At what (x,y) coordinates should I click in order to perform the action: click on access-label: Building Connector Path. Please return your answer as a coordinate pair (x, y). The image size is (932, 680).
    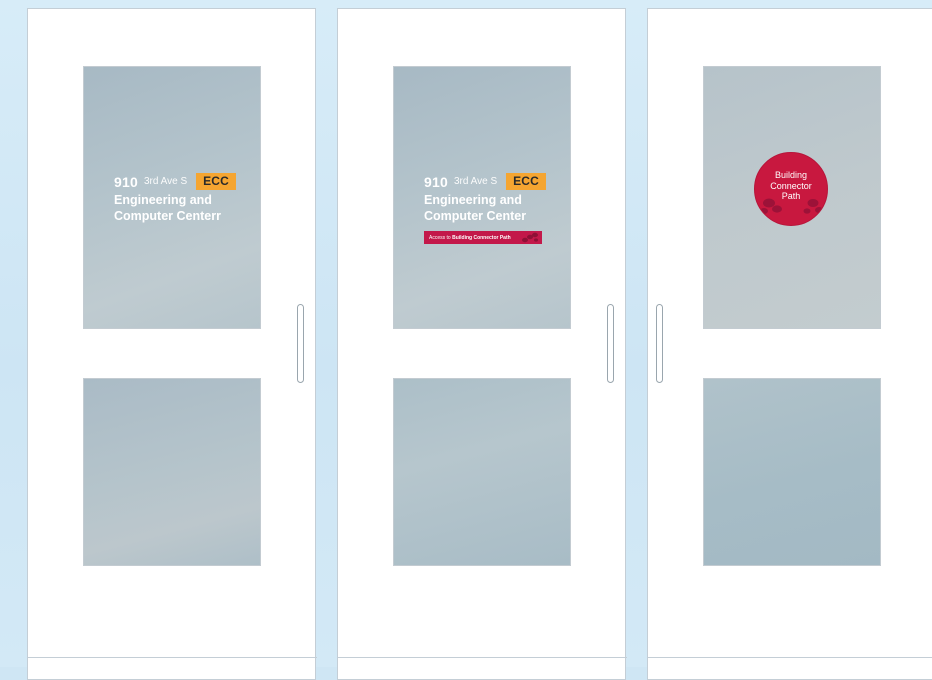
    Looking at the image, I should click on (481, 238).